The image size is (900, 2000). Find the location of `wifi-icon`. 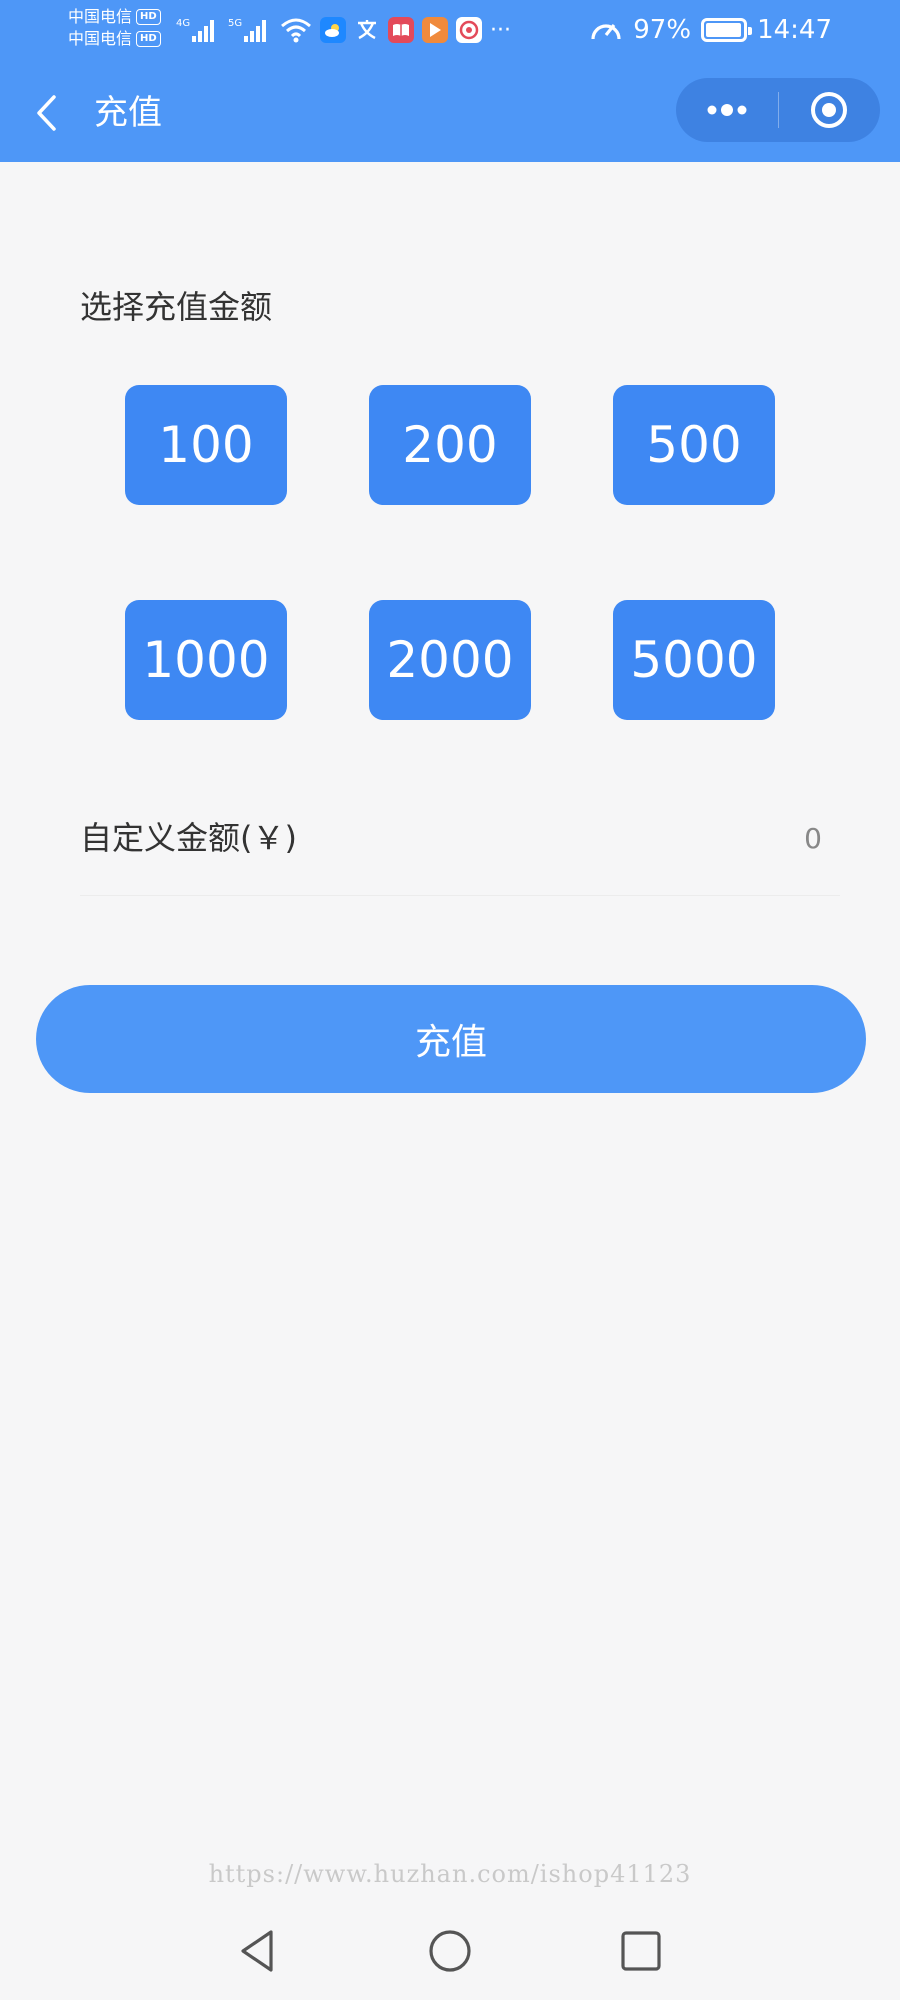

wifi-icon is located at coordinates (296, 30).